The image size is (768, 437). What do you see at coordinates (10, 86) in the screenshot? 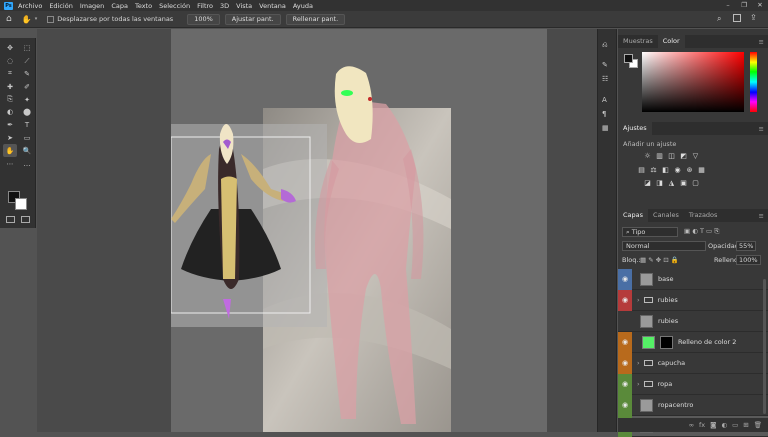
I see `healing-tool-icon: ✚` at bounding box center [10, 86].